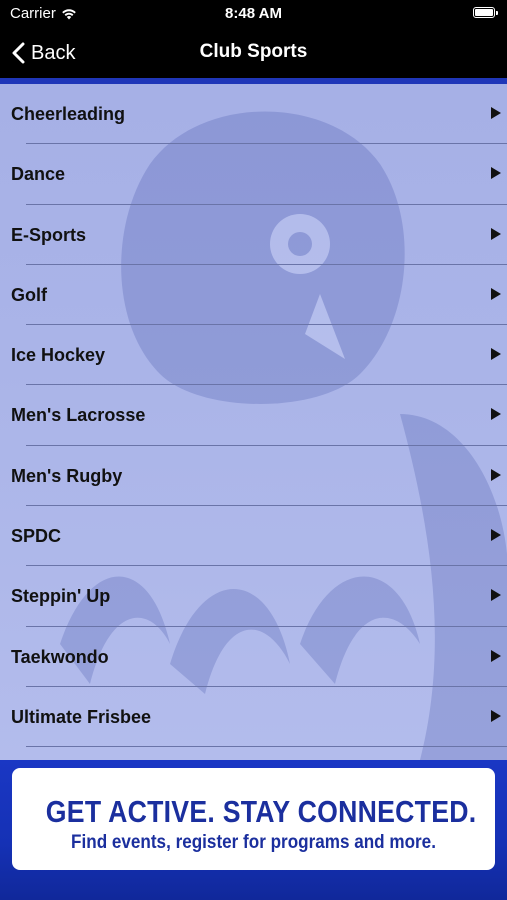  What do you see at coordinates (78, 415) in the screenshot?
I see `list-item-label: Men's Lacrosse` at bounding box center [78, 415].